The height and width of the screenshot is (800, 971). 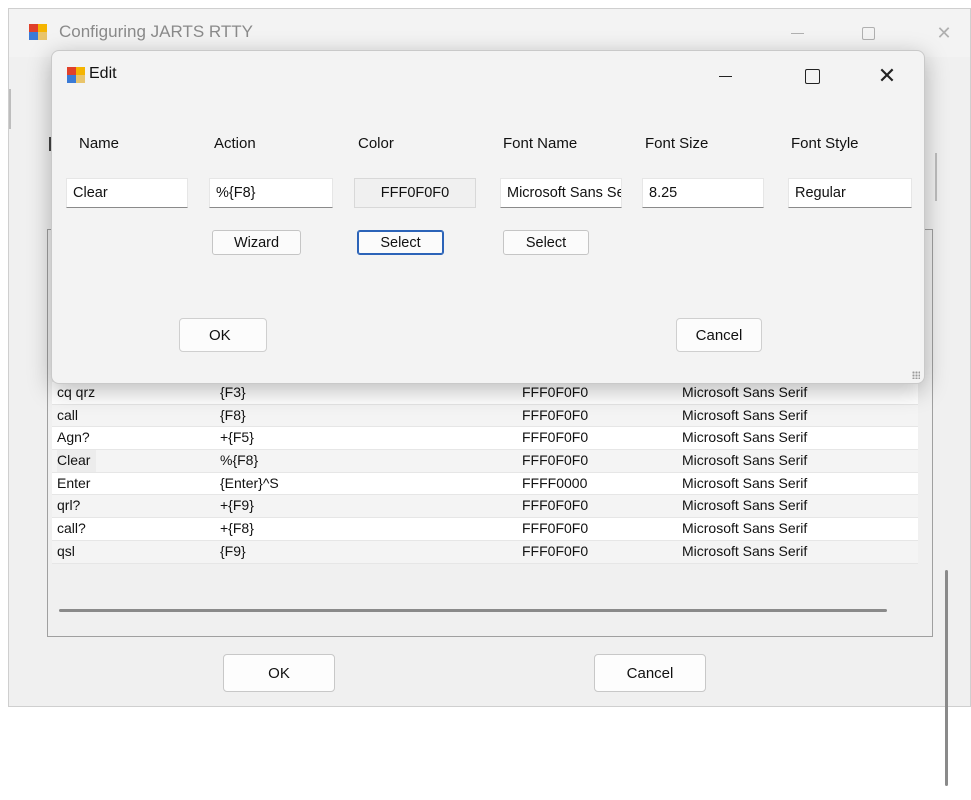 I want to click on cell-name: Enter, so click(x=74, y=482).